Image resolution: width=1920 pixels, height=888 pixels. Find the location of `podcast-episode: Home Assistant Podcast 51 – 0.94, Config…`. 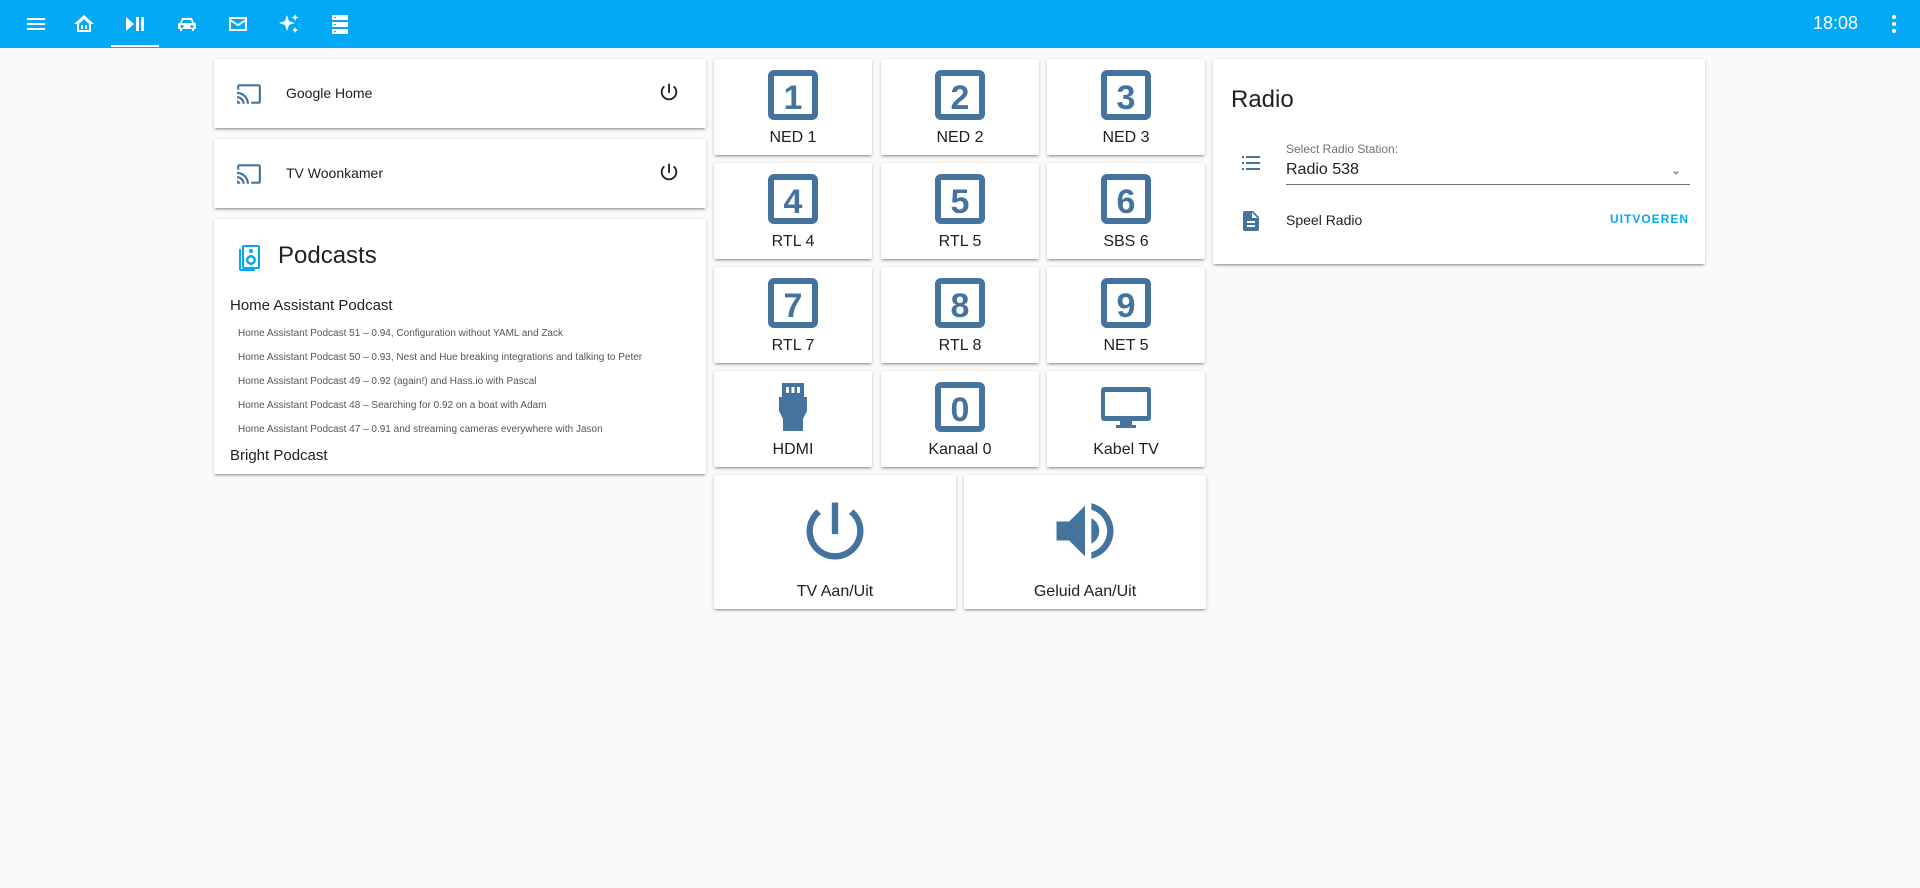

podcast-episode: Home Assistant Podcast 51 – 0.94, Config… is located at coordinates (400, 333).